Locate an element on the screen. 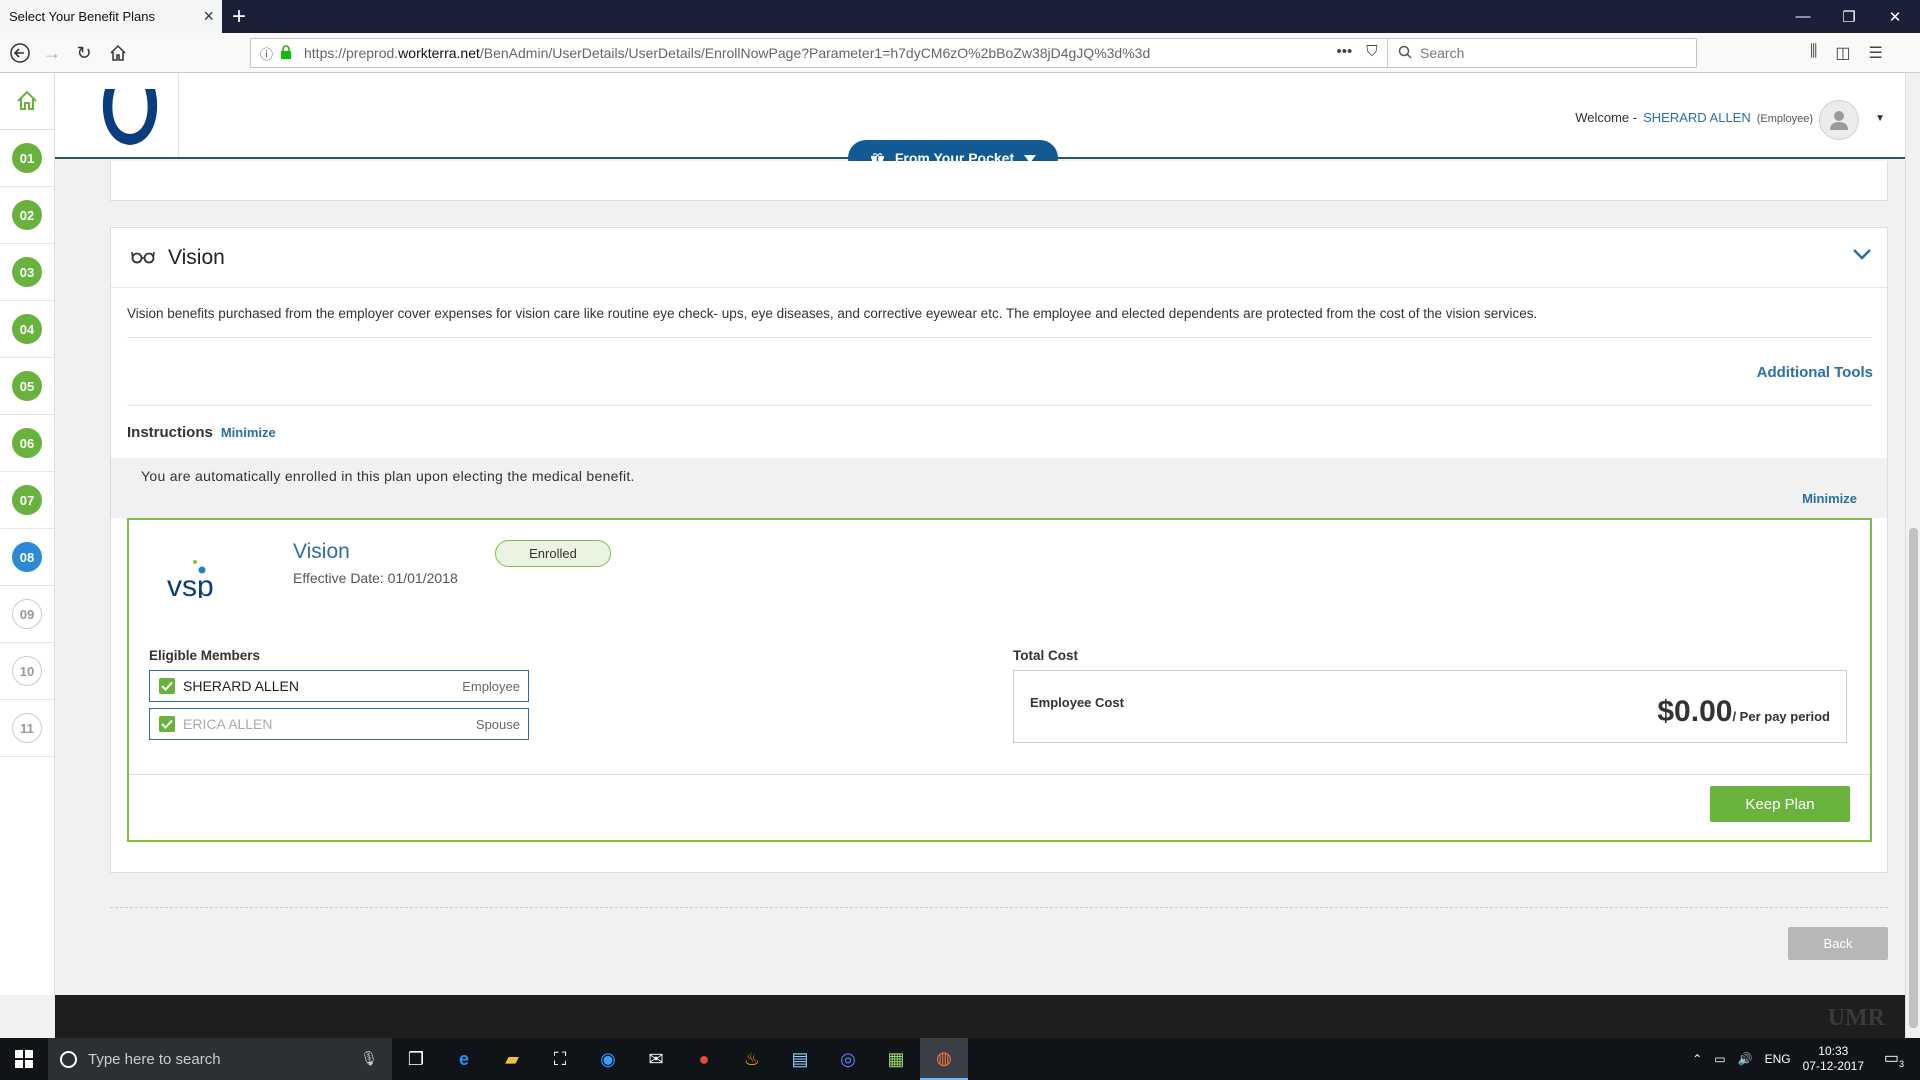 The image size is (1920, 1080). step-03: 03 is located at coordinates (27, 272).